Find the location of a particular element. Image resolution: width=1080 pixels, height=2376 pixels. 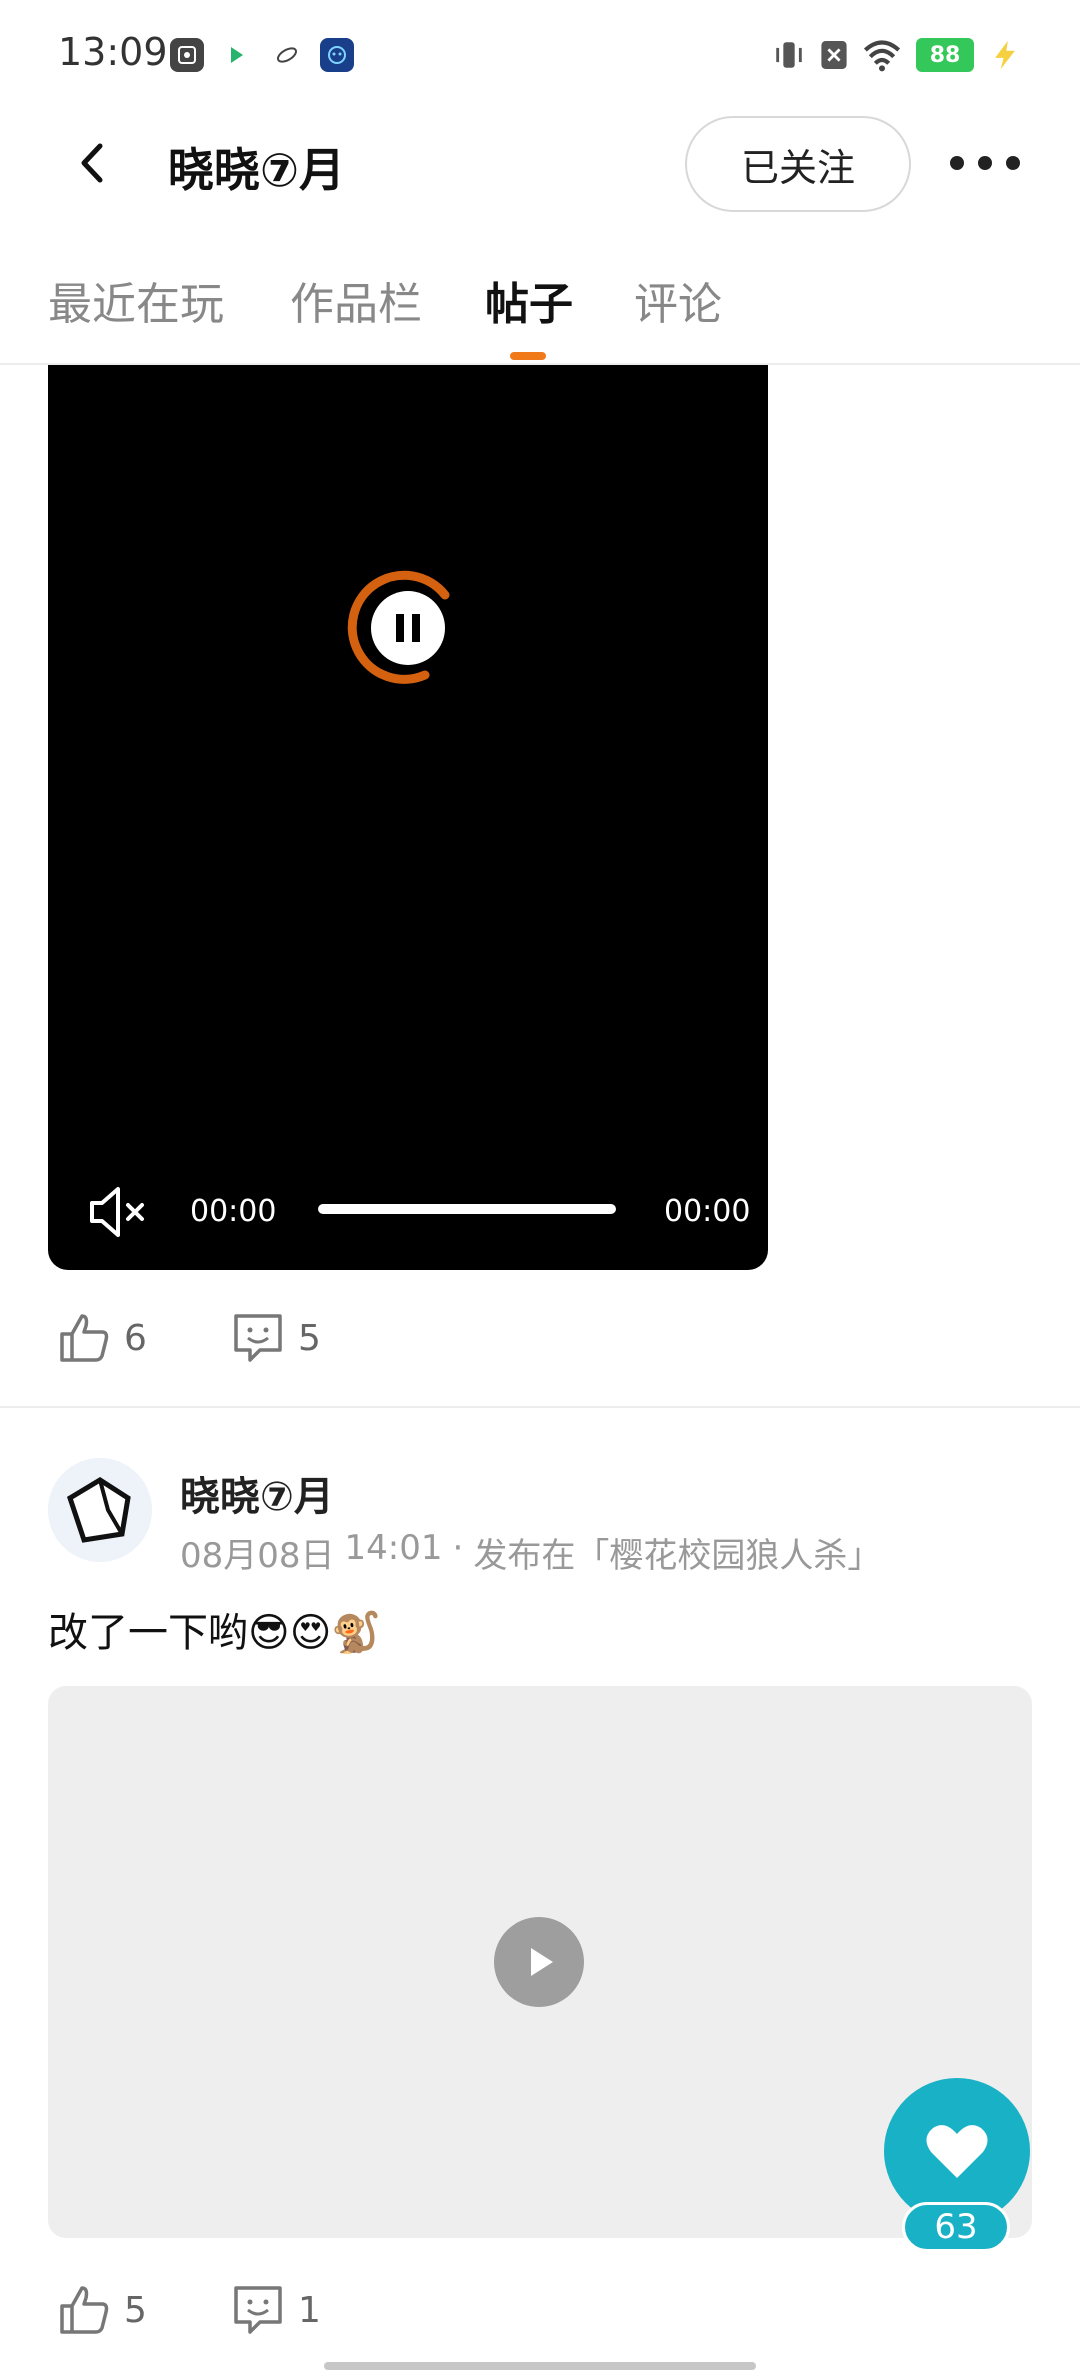

tab-recently-played: 最近在玩 is located at coordinates (136, 300).